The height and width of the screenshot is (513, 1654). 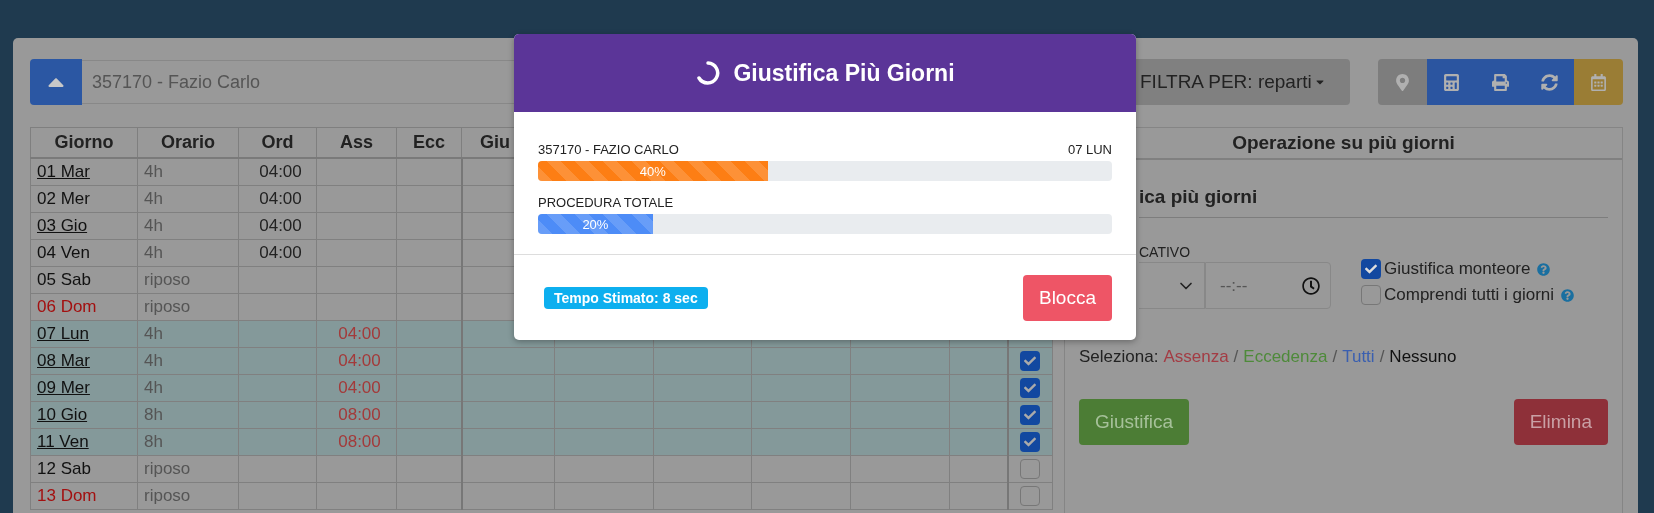 I want to click on progress-label: PROCEDURA TOTALE, so click(x=606, y=202).